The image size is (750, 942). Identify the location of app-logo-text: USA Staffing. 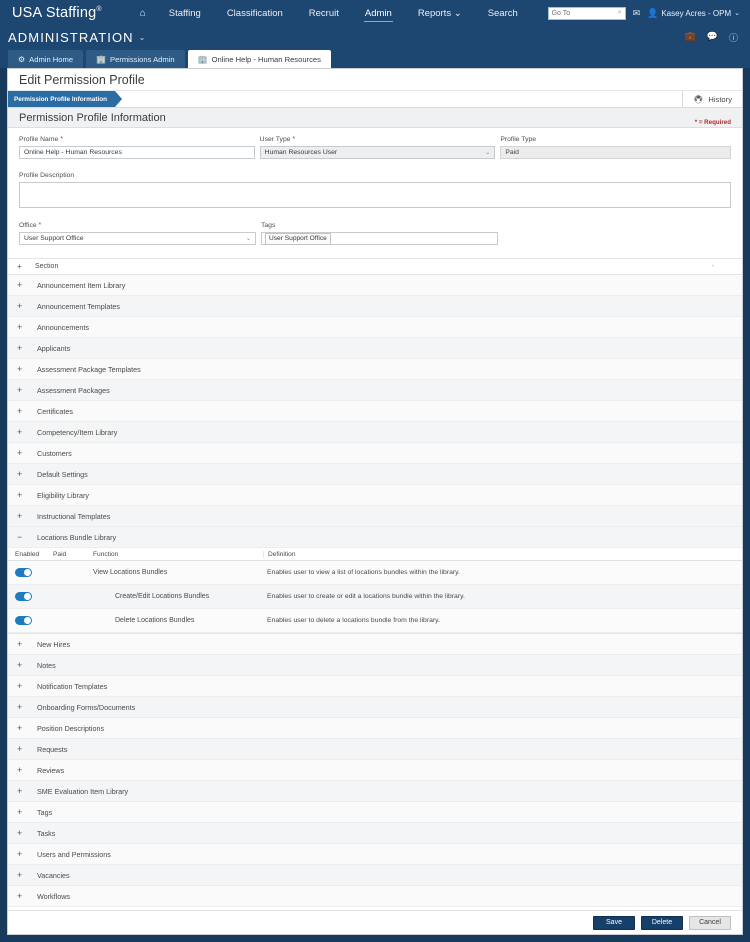
(54, 13).